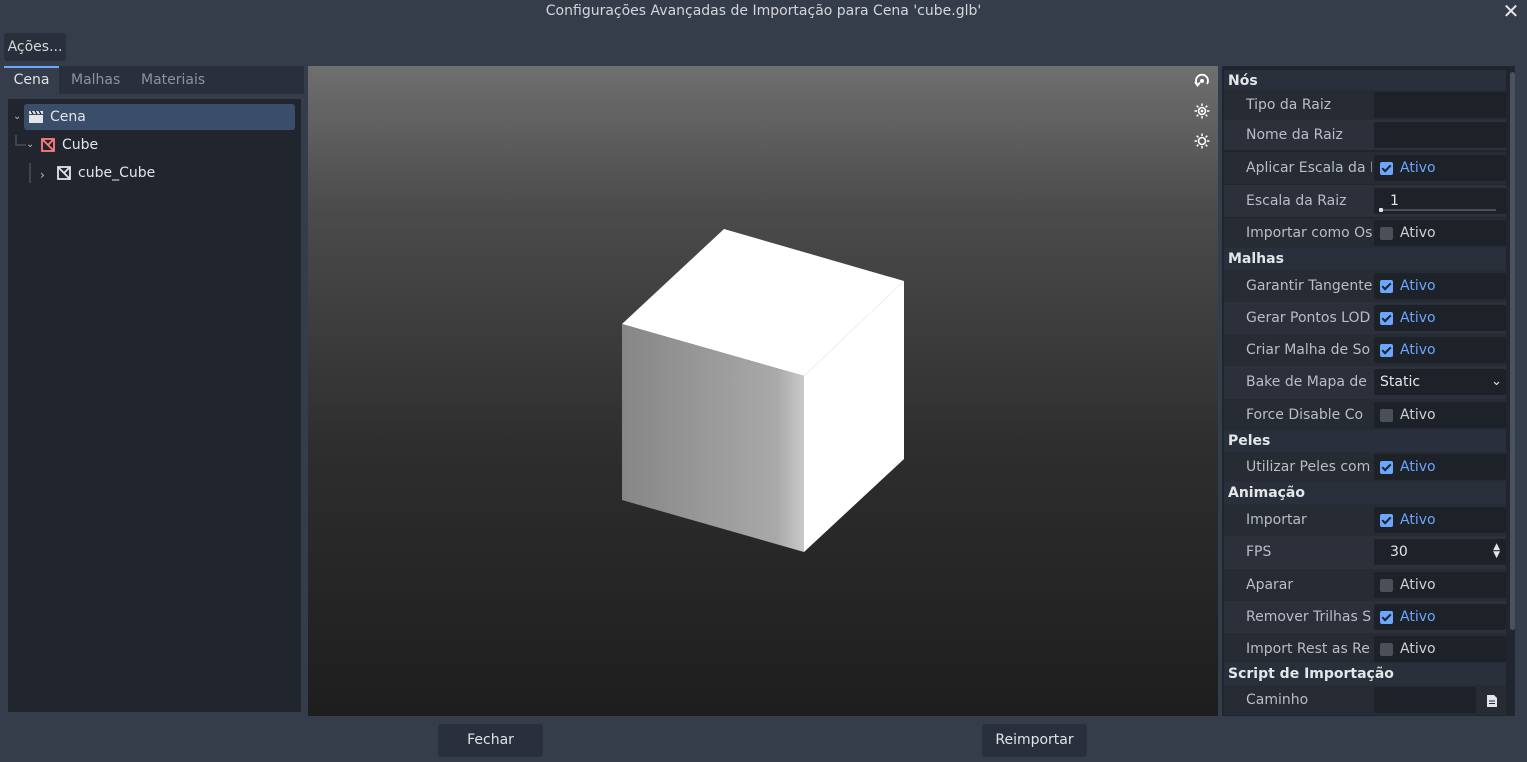 This screenshot has width=1527, height=762. I want to click on prop-aplicar-escala: Aplicar Escala da R Ativo, so click(1365, 168).